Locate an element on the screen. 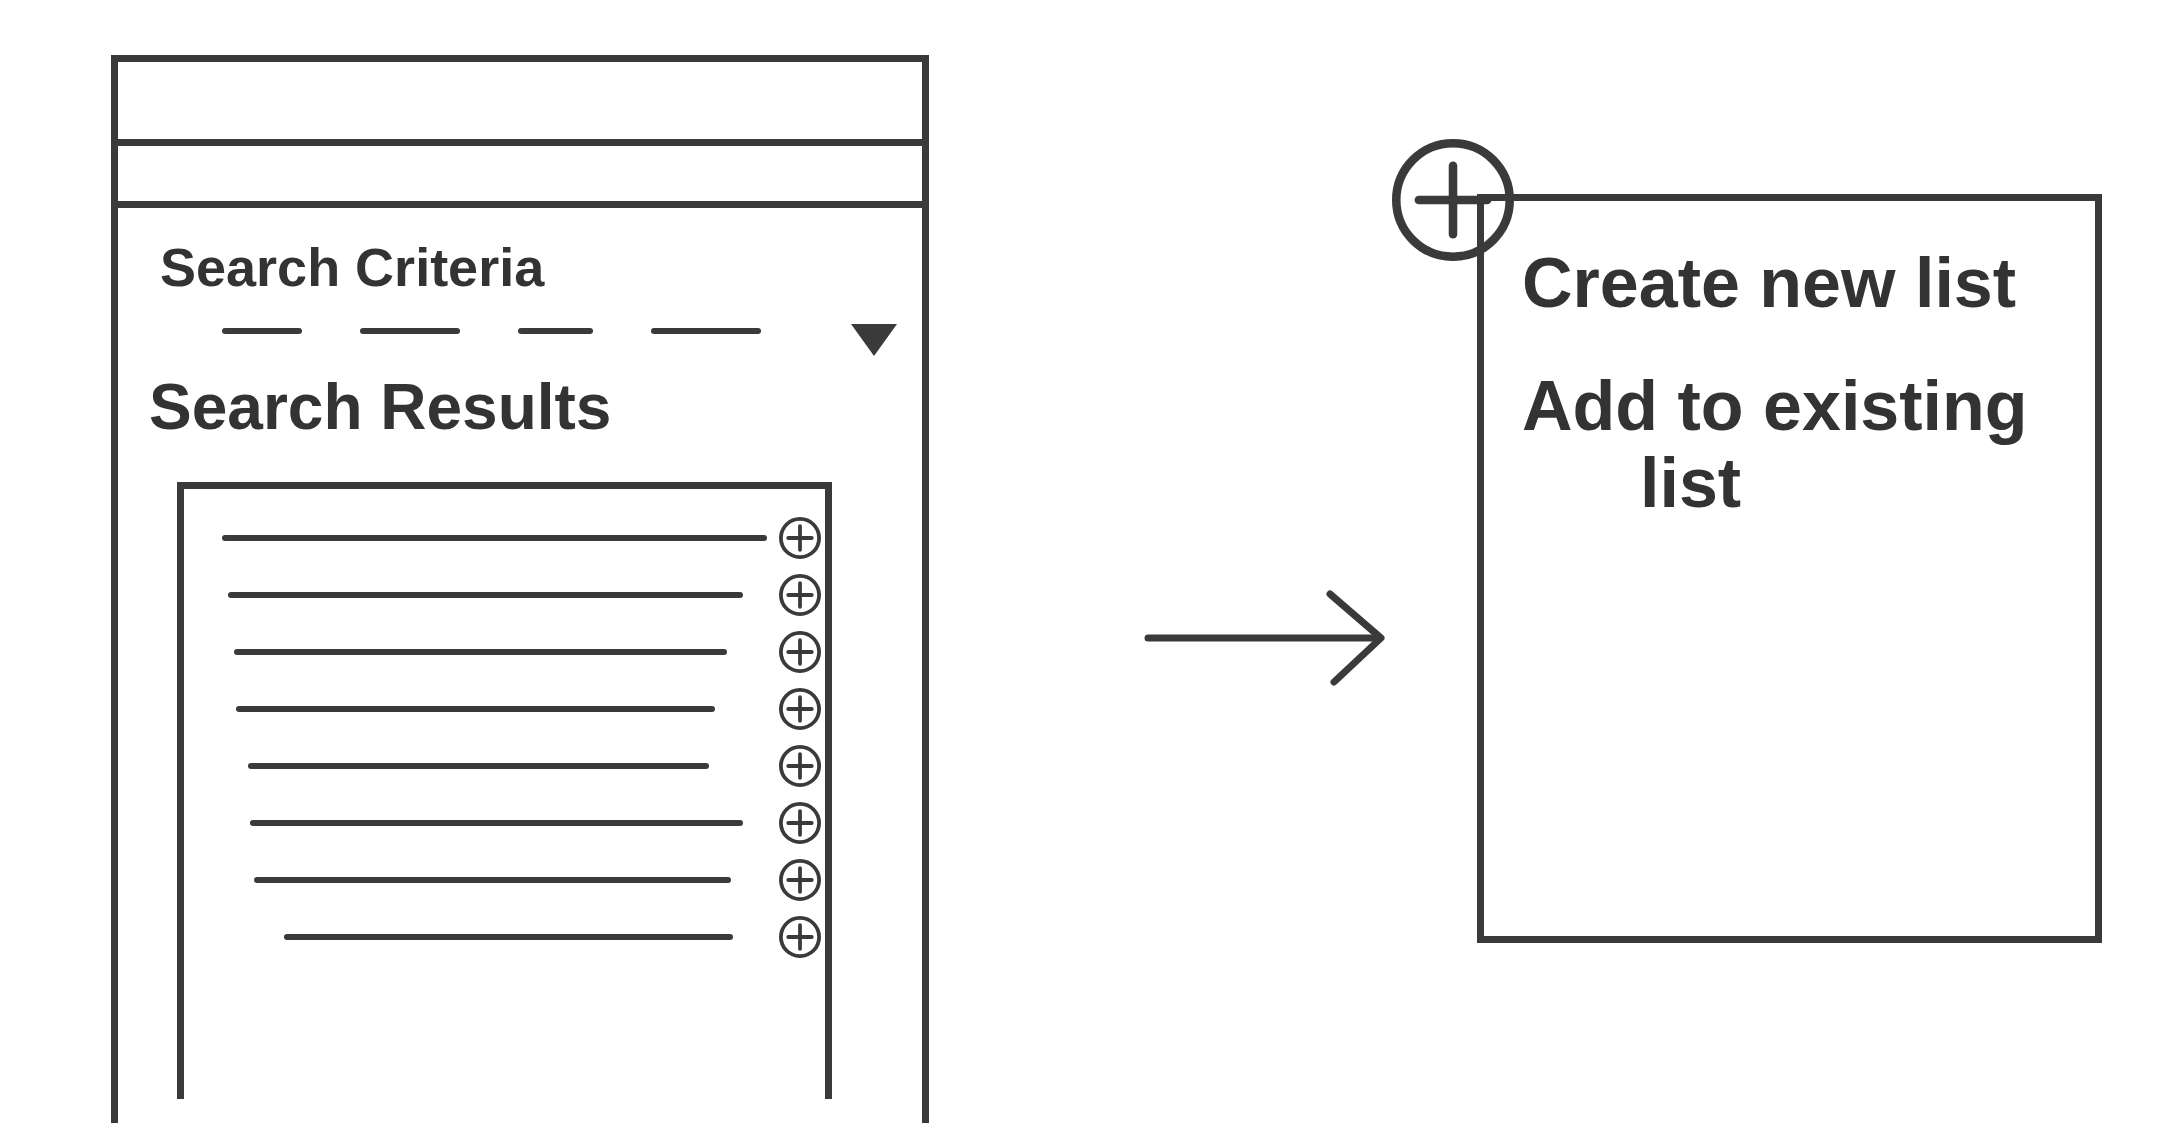 The image size is (2174, 1146). menu-item: Add to existing list is located at coordinates (1792, 445).